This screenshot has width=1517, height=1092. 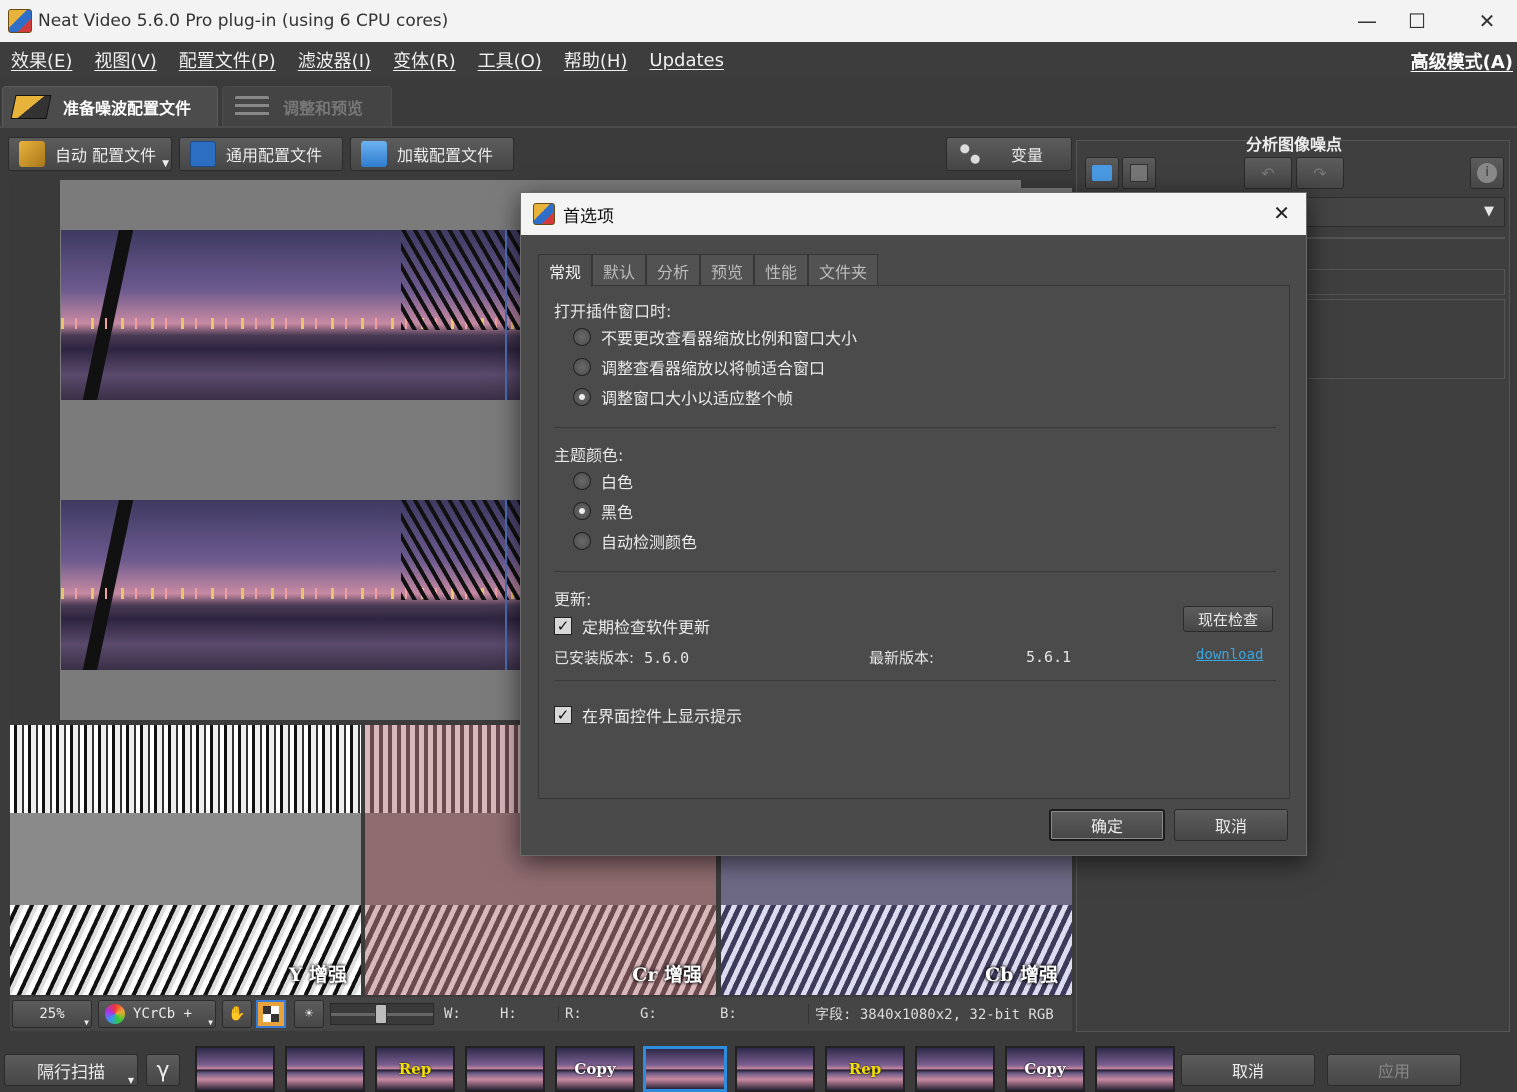 I want to click on info-button: i, so click(x=1487, y=173).